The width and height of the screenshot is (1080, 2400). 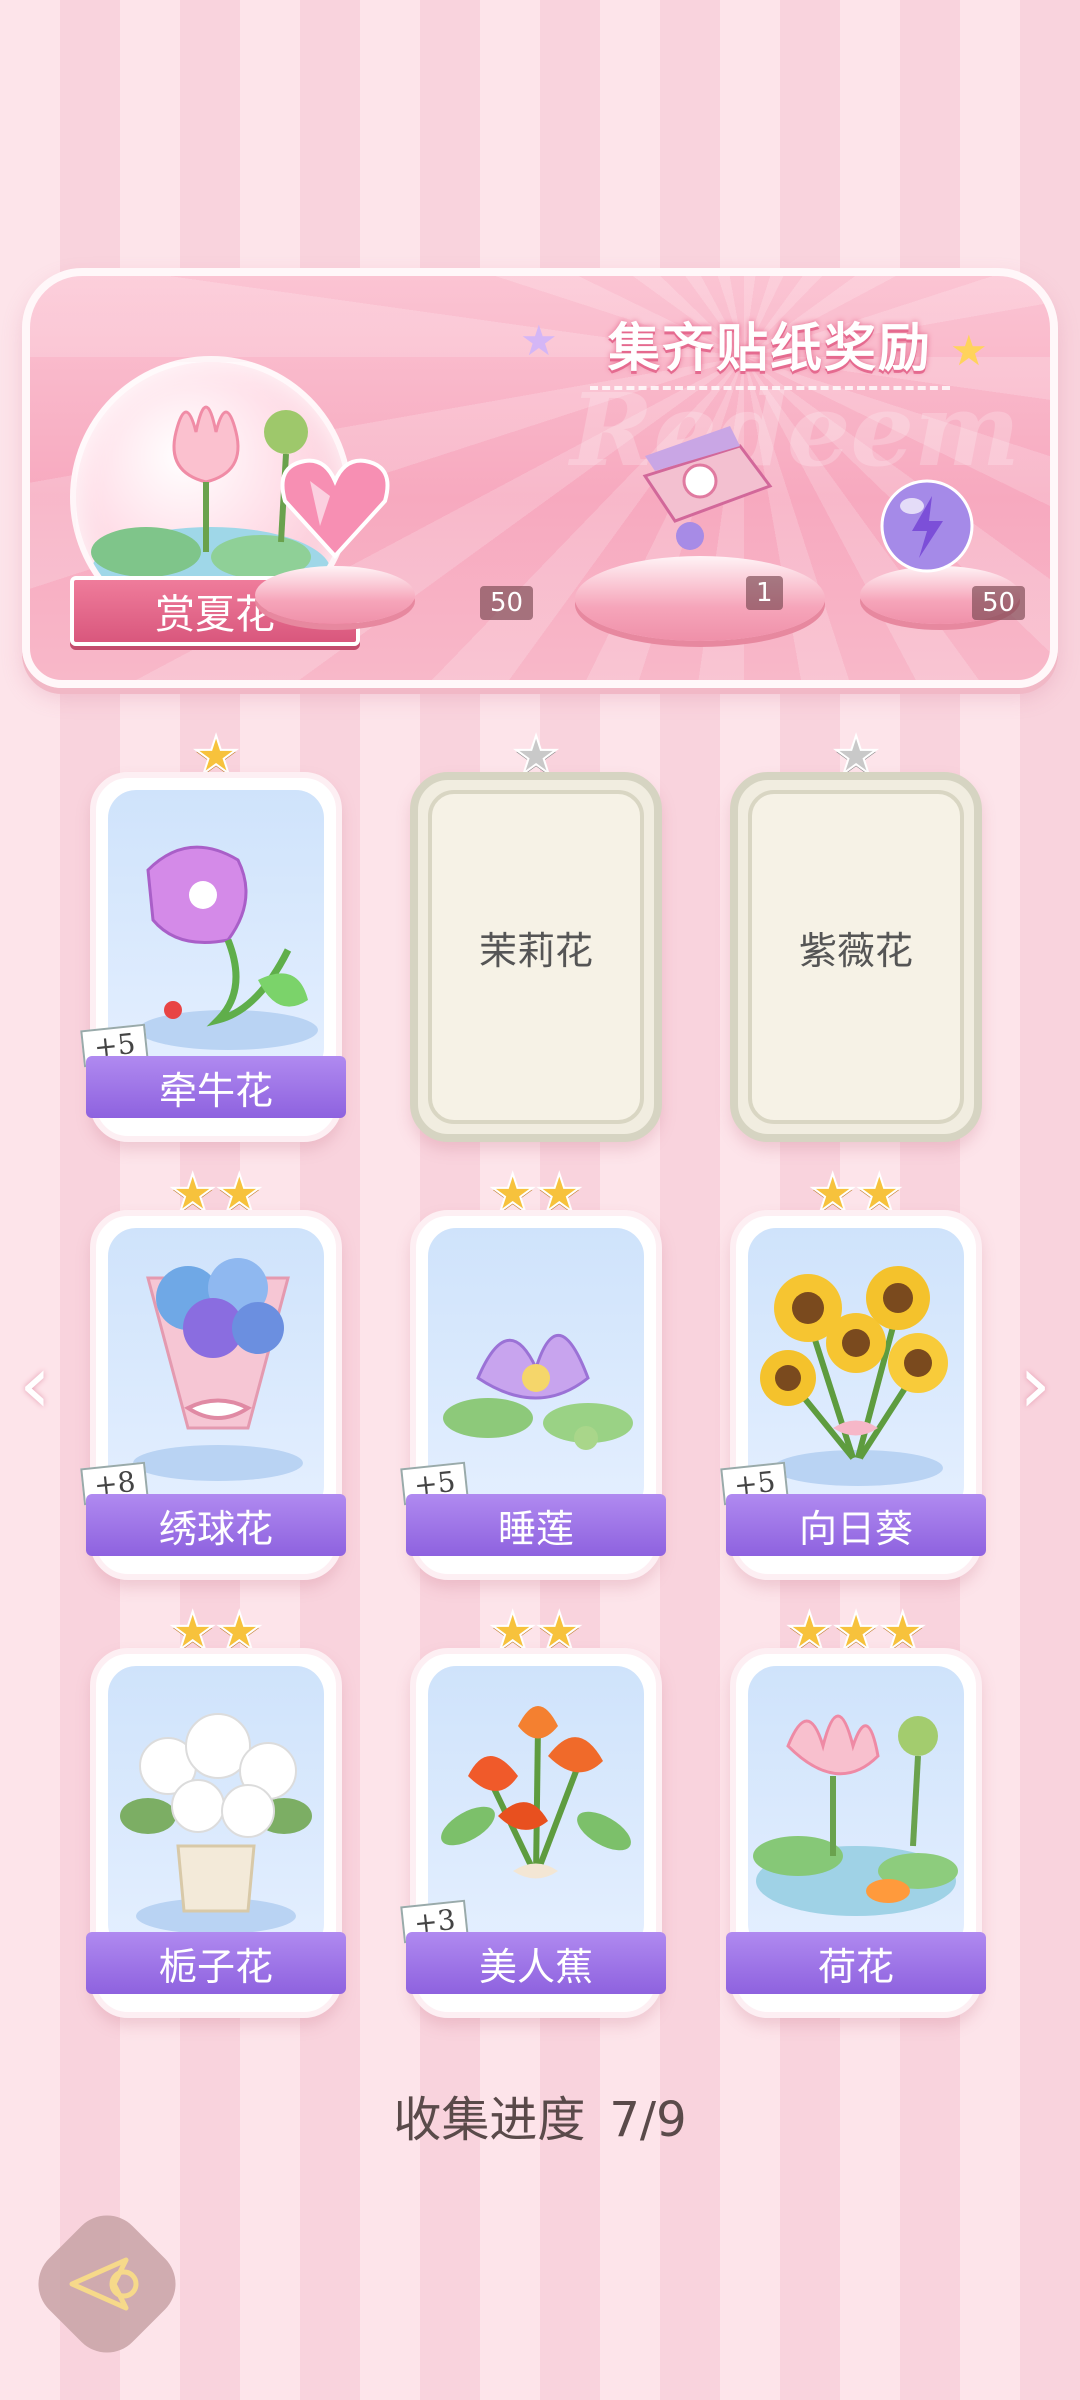 What do you see at coordinates (856, 1525) in the screenshot?
I see `card-name: 向日葵` at bounding box center [856, 1525].